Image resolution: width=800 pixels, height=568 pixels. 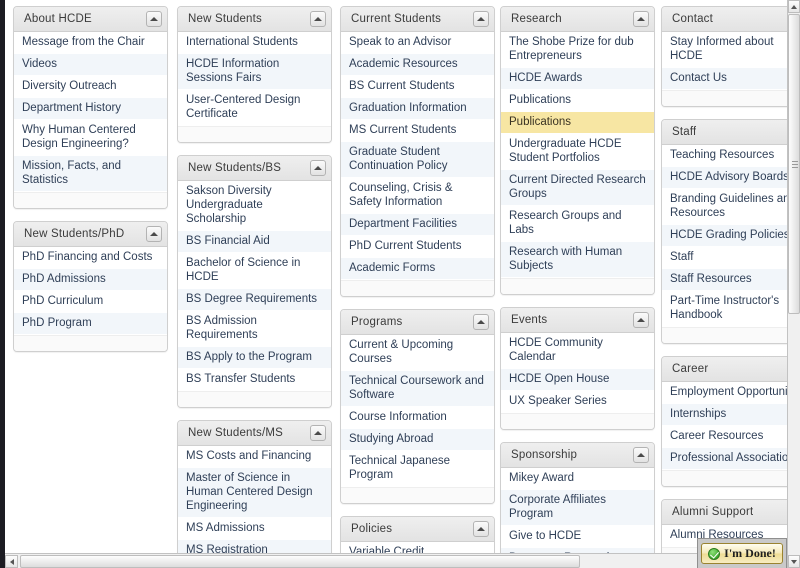 What do you see at coordinates (254, 43) in the screenshot?
I see `card-item: International Students` at bounding box center [254, 43].